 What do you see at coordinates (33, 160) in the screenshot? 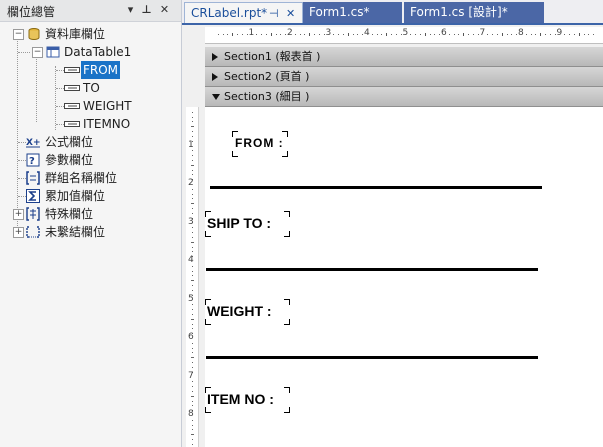
I see `parameter-icon: ?` at bounding box center [33, 160].